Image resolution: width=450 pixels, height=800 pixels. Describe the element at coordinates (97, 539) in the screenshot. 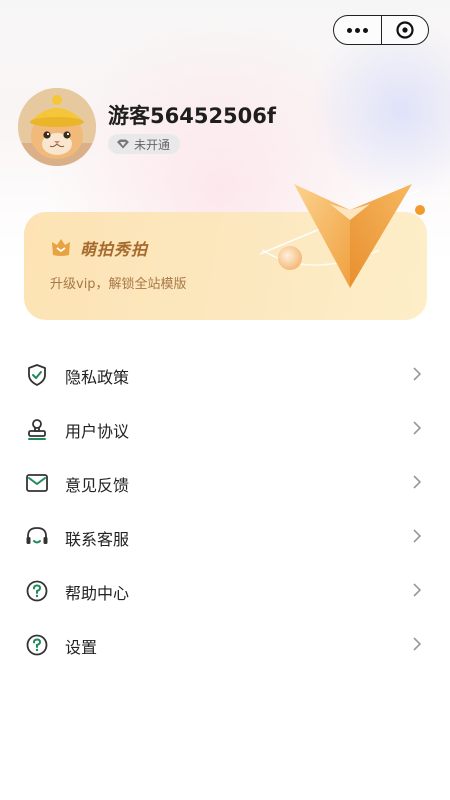

I see `menu-item-label: 联系客服` at that location.